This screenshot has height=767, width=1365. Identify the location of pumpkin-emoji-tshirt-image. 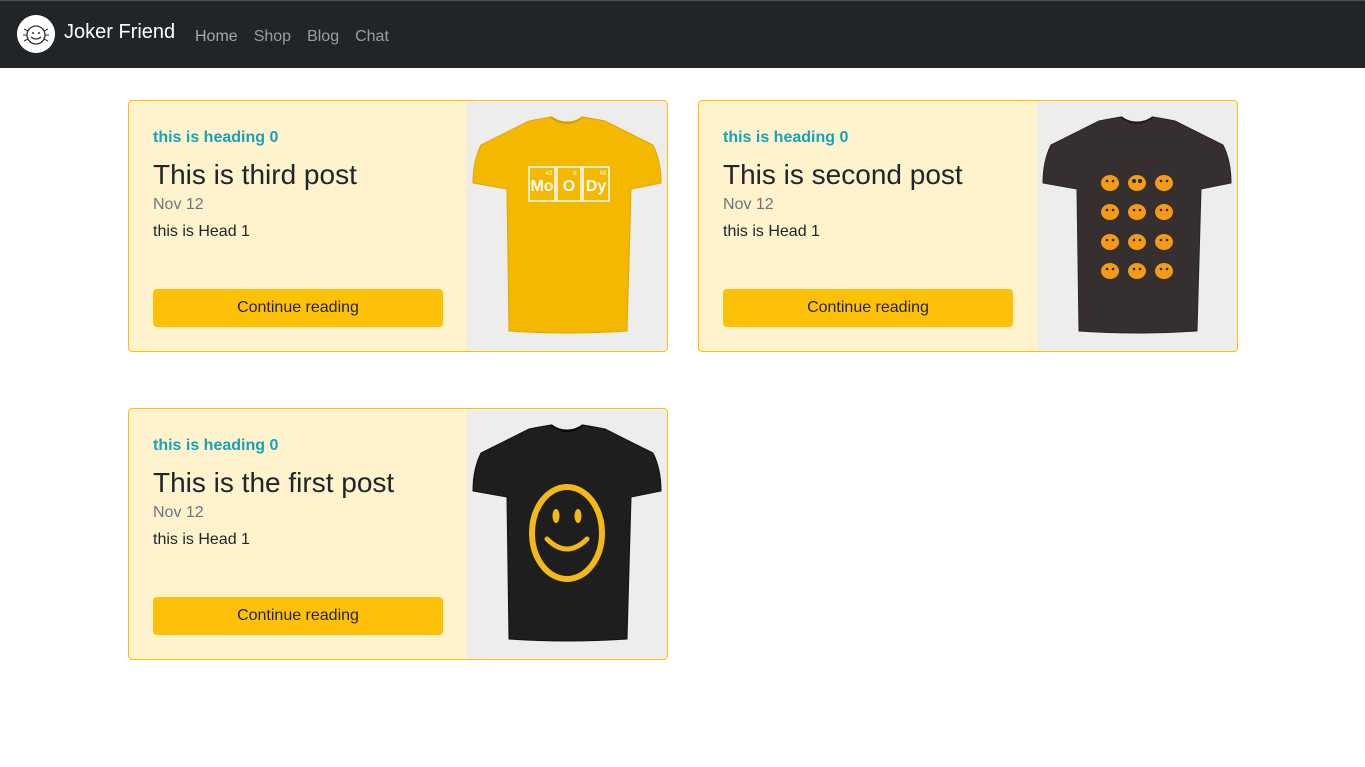
(1137, 225).